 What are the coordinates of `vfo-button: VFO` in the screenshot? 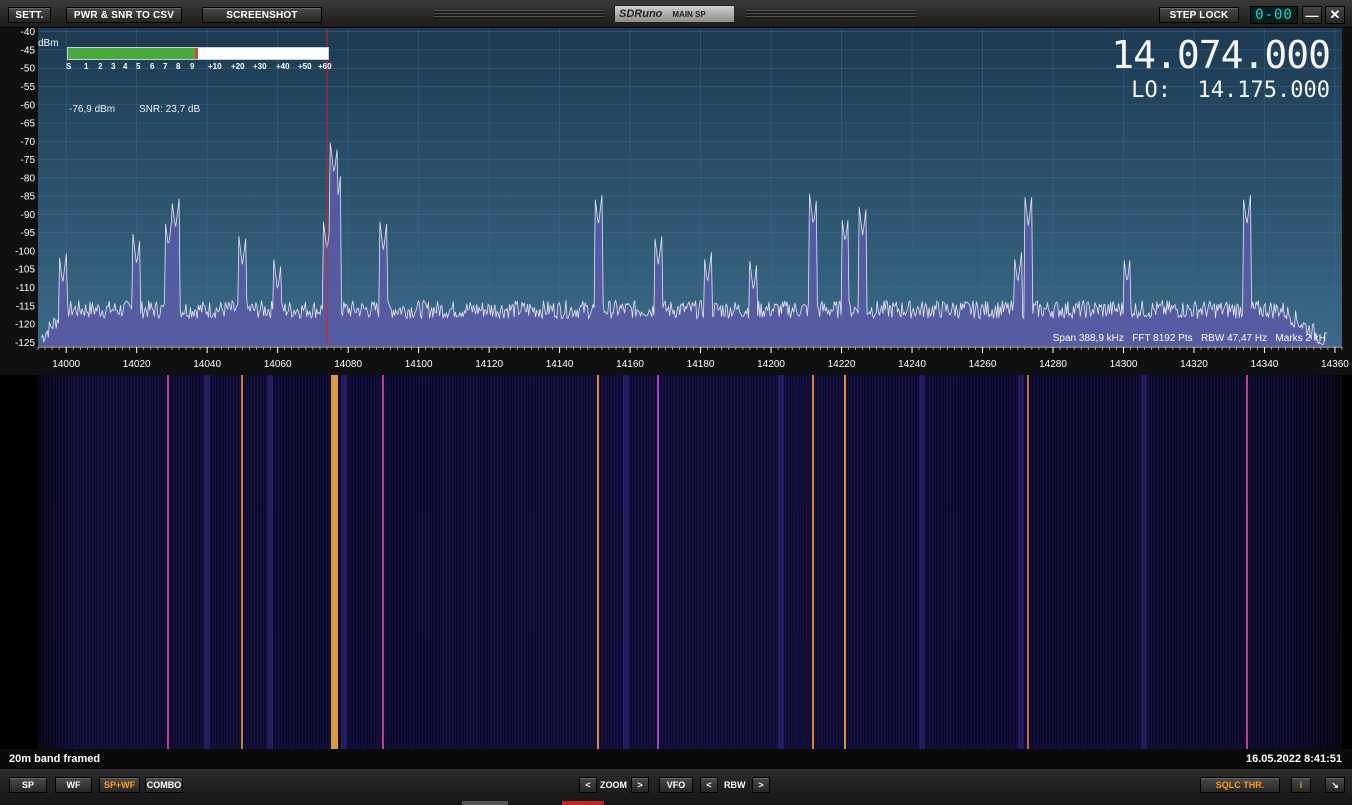 It's located at (676, 785).